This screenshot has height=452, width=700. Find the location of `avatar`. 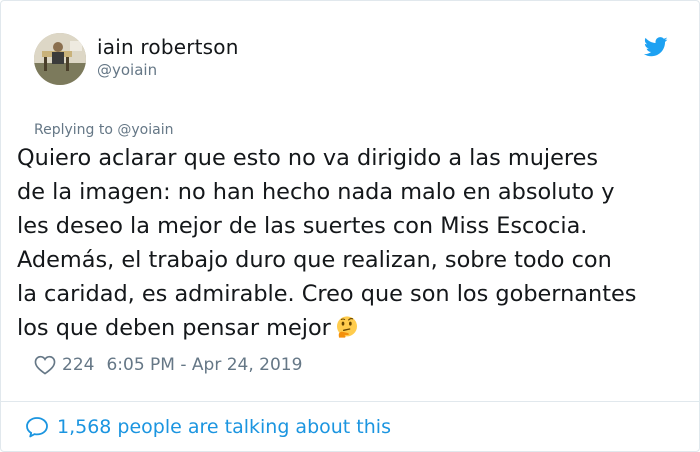

avatar is located at coordinates (60, 59).